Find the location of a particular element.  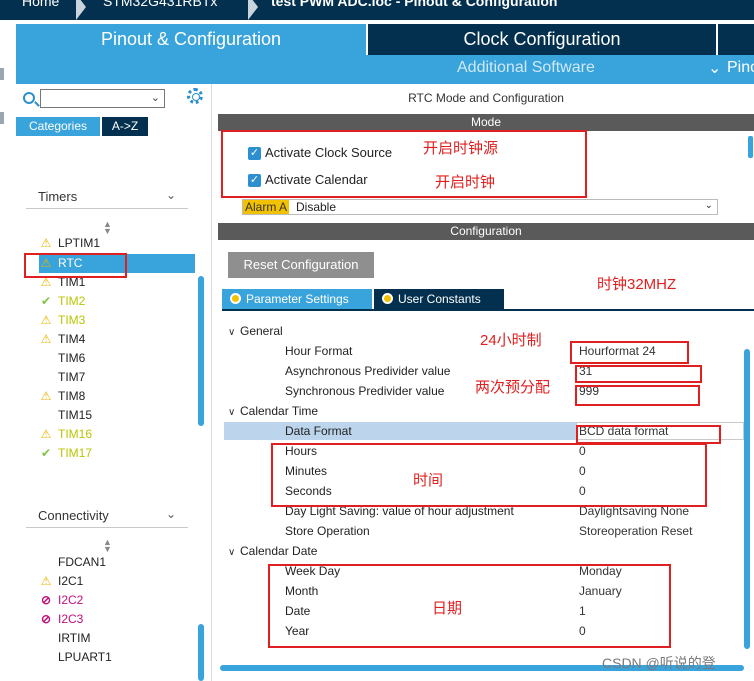

search-icon is located at coordinates (29, 98).